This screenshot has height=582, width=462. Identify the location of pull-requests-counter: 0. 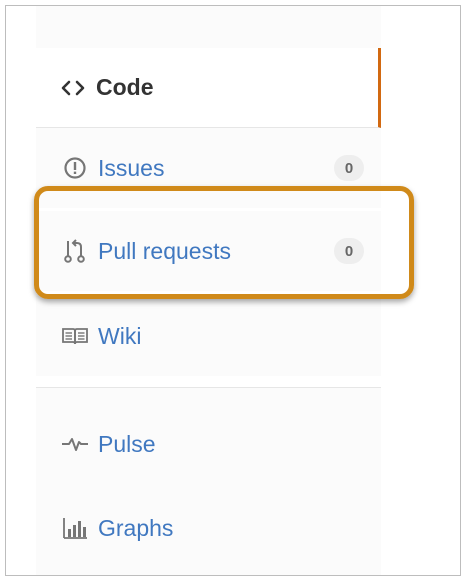
(349, 251).